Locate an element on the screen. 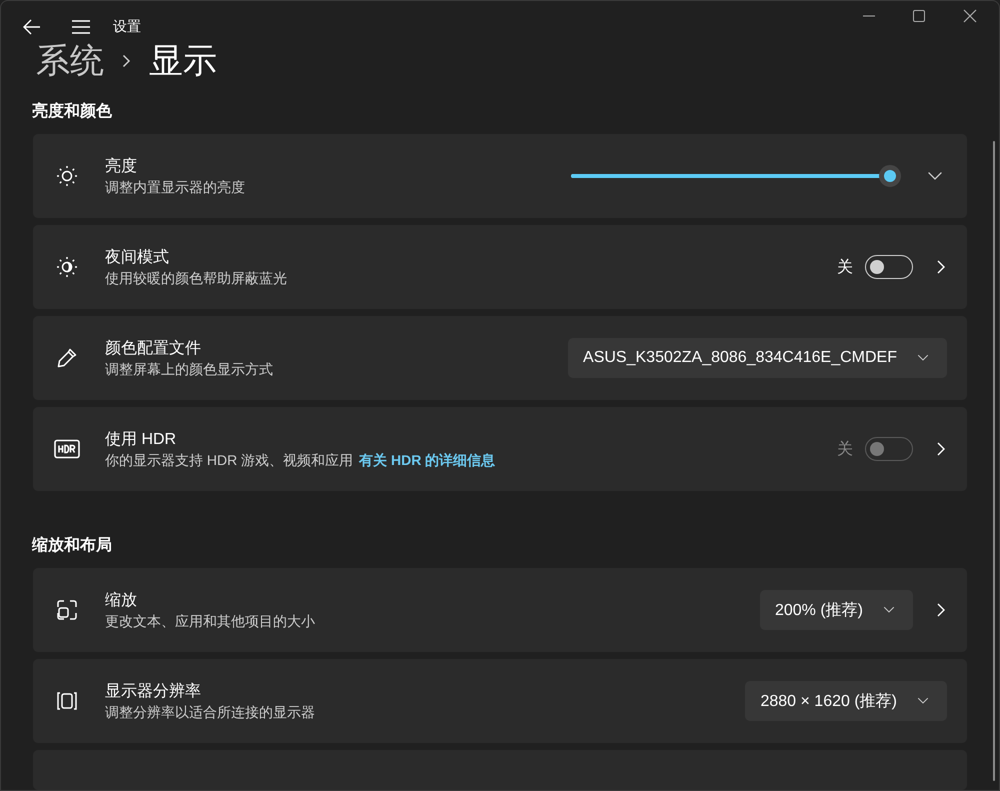  dropdown: ASUS_K3502ZA_8086_834C416E_CMDEF is located at coordinates (757, 358).